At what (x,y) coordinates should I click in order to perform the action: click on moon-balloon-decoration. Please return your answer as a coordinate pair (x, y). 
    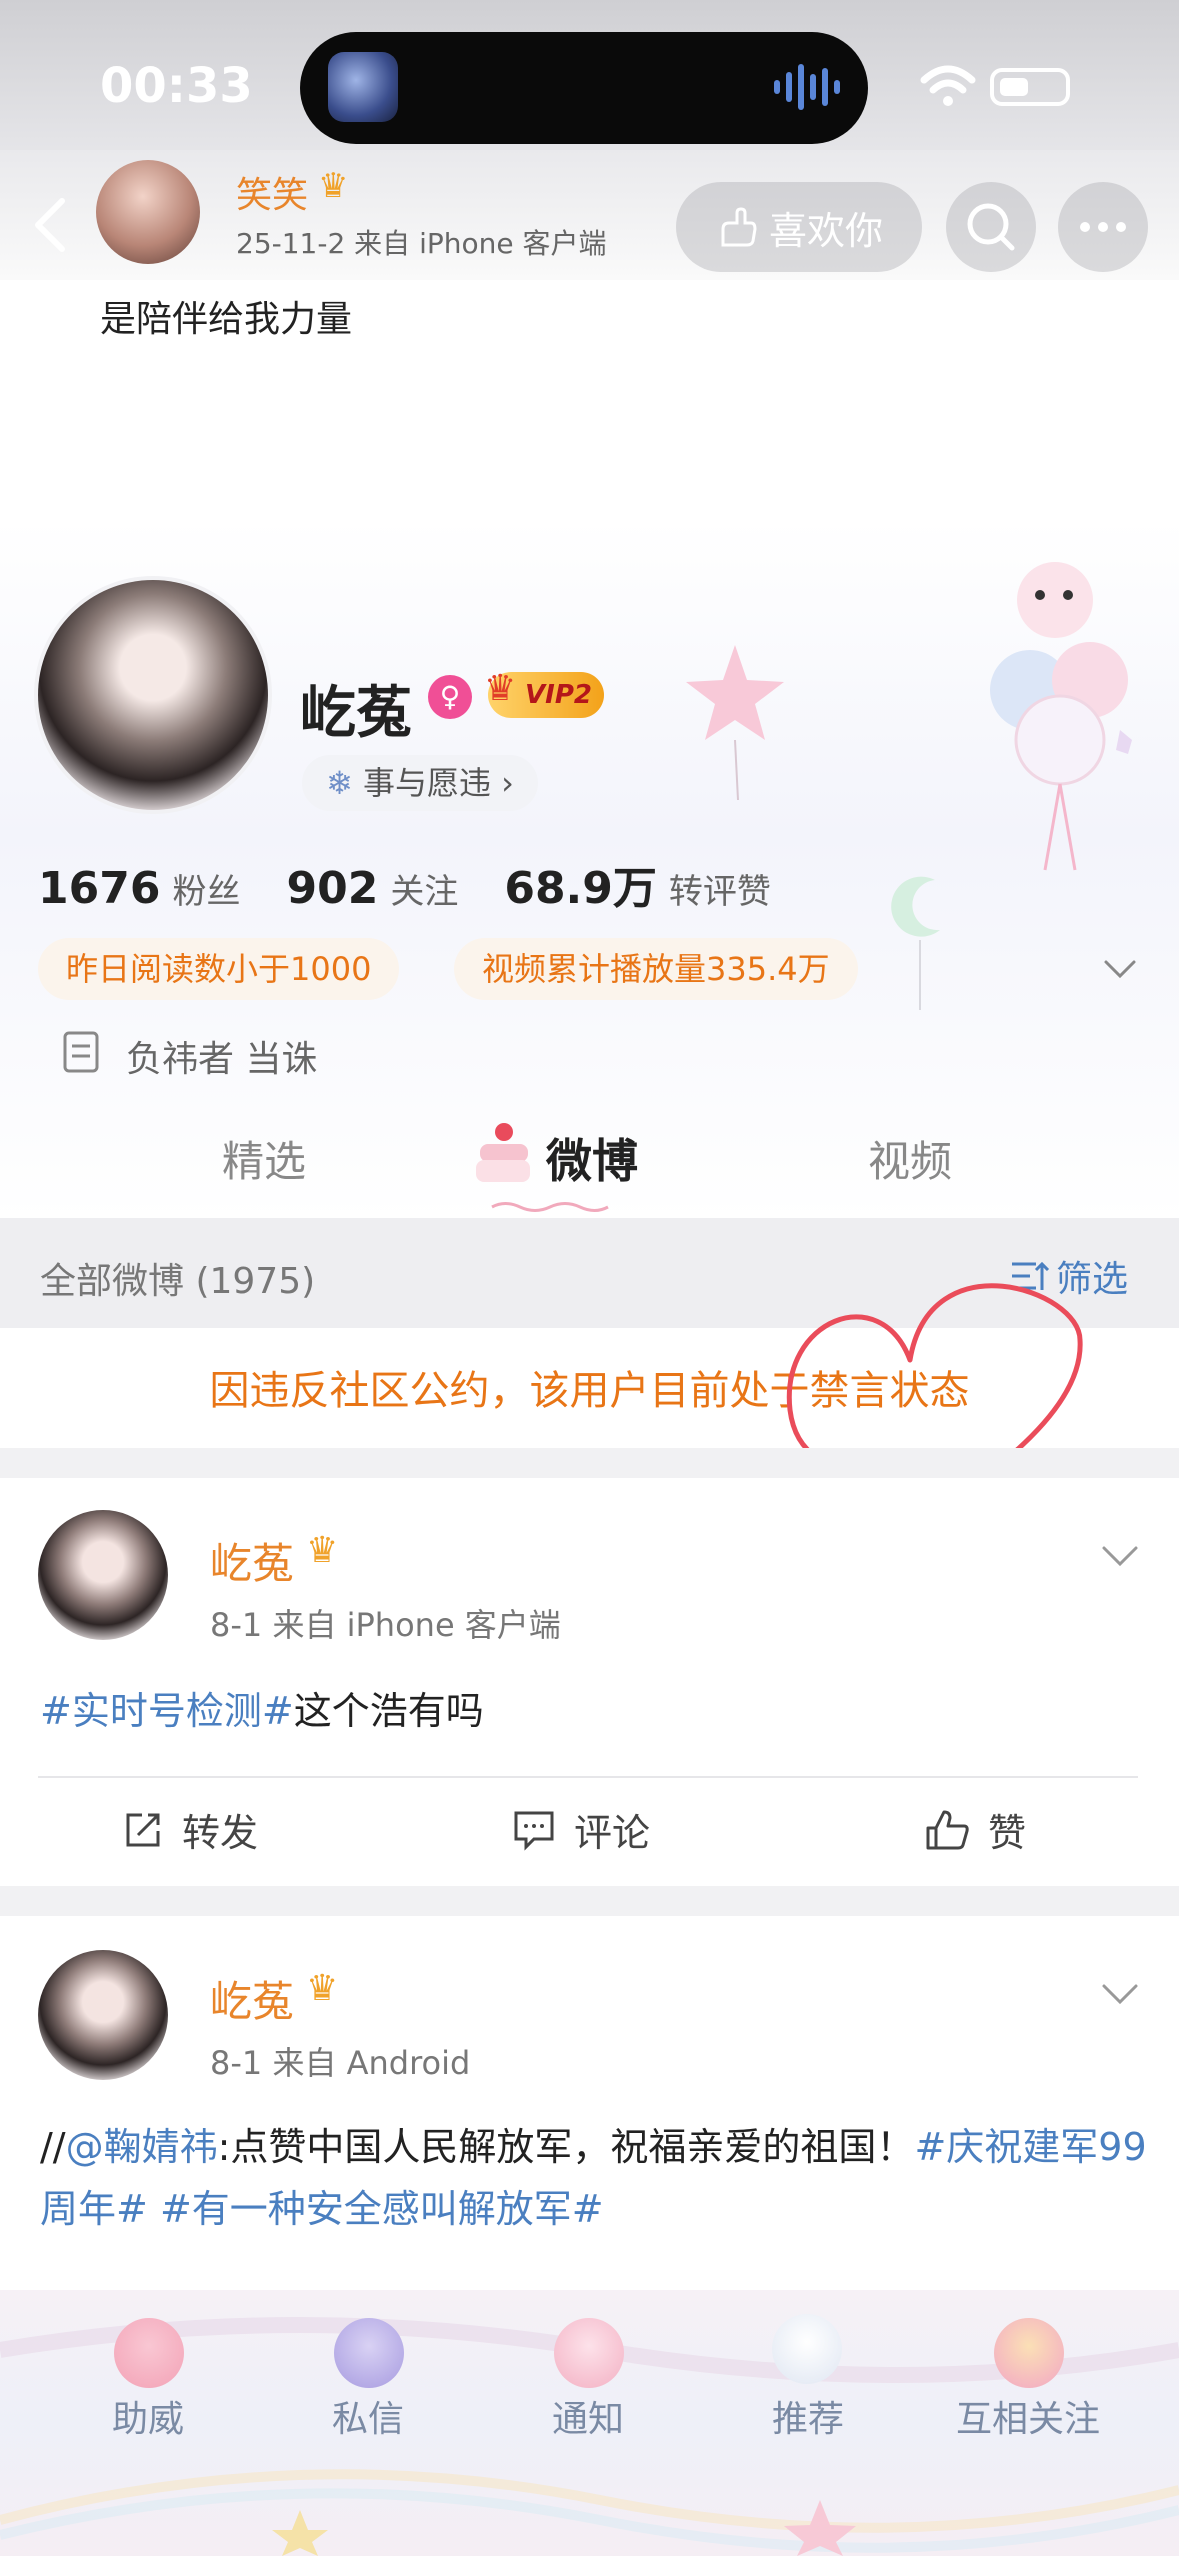
    Looking at the image, I should click on (915, 943).